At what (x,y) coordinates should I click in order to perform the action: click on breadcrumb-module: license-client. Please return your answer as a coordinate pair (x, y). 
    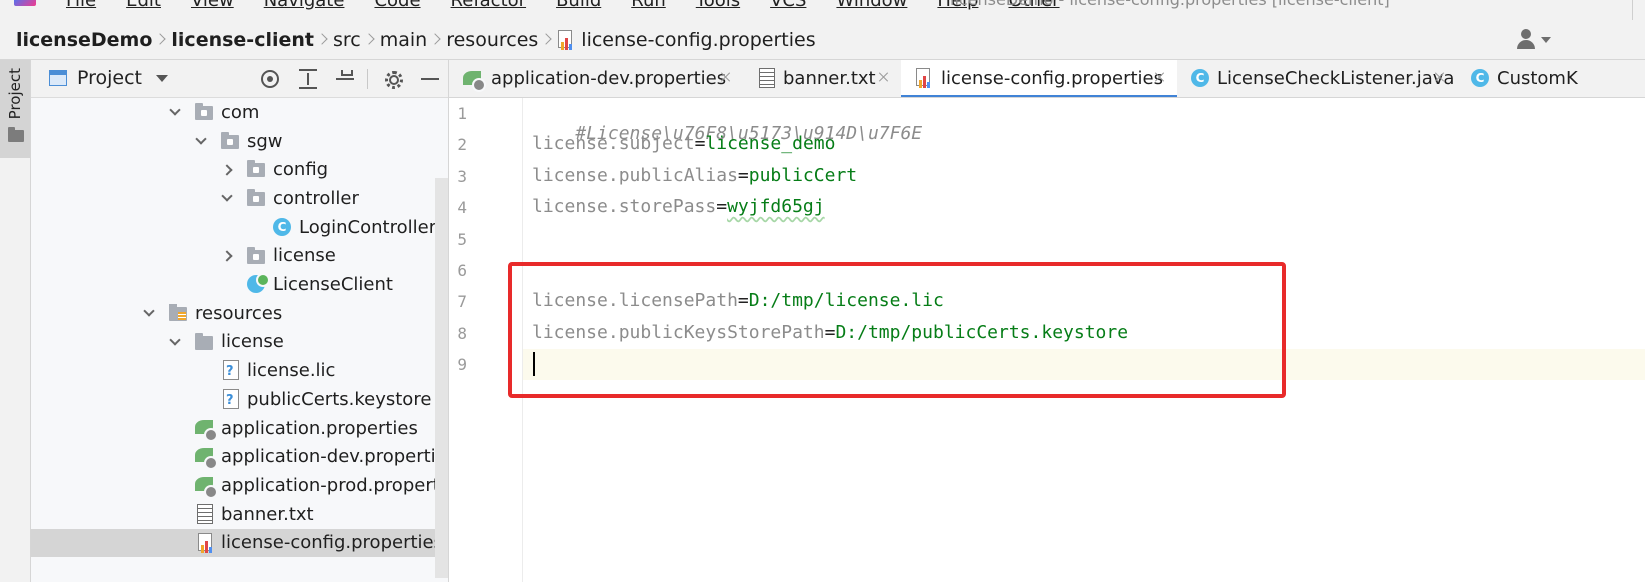
    Looking at the image, I should click on (242, 40).